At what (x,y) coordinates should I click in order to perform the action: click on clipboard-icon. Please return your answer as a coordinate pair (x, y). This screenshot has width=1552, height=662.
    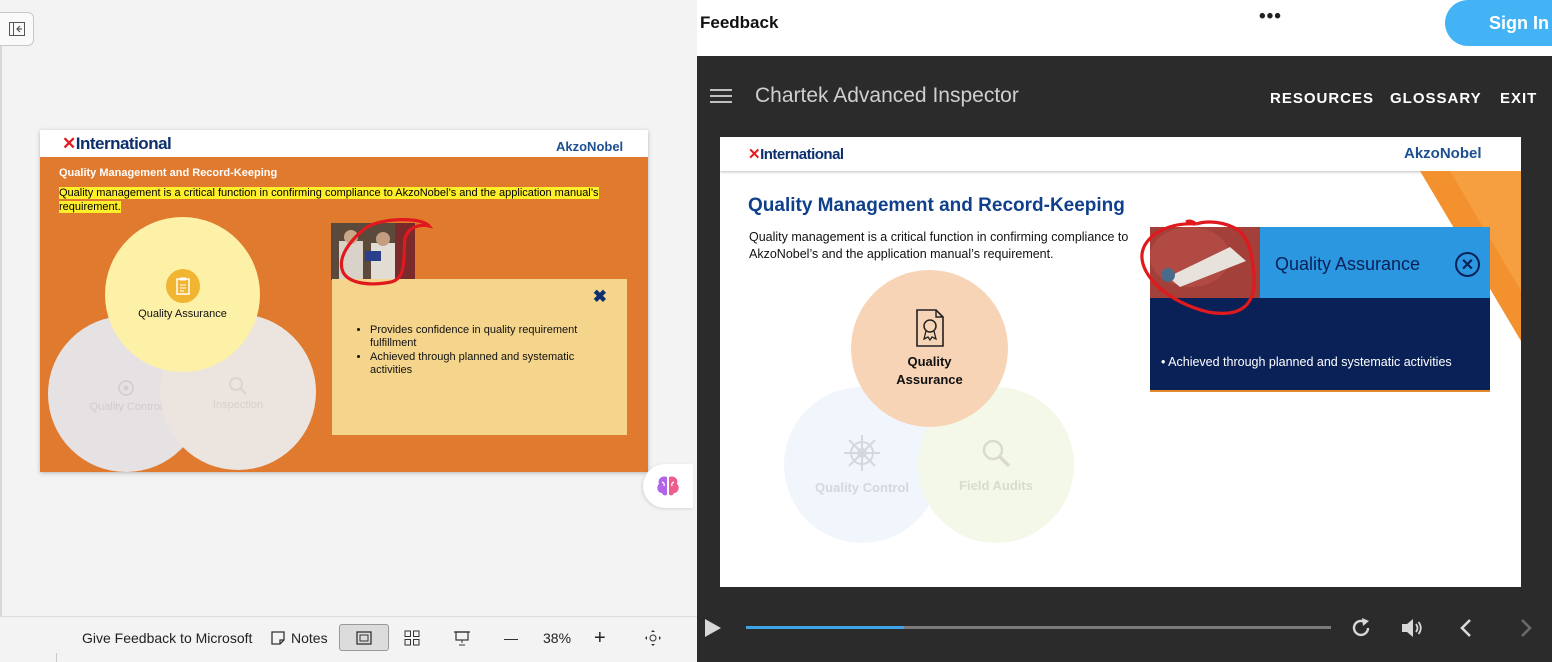
    Looking at the image, I should click on (182, 286).